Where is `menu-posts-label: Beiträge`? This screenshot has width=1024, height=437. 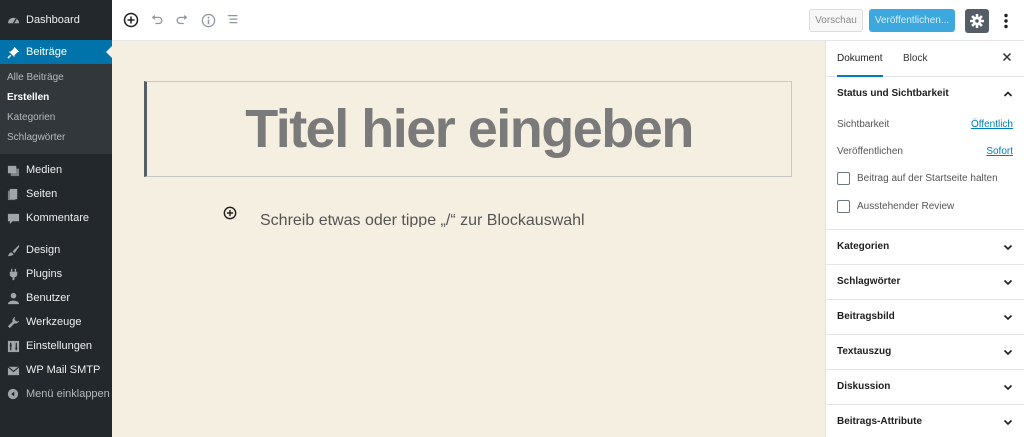
menu-posts-label: Beiträge is located at coordinates (46, 52).